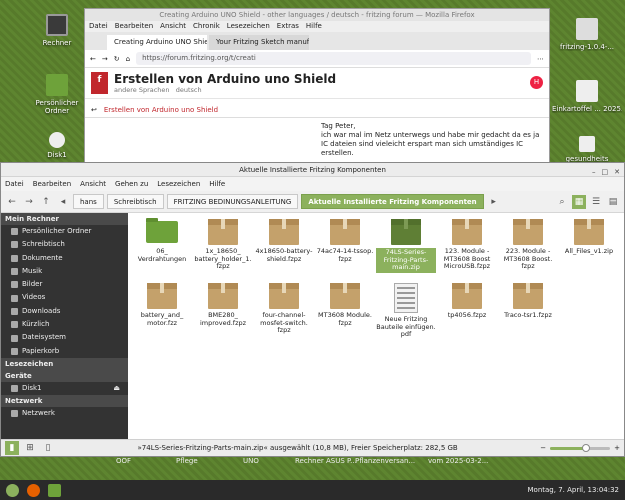 This screenshot has height=500, width=625. What do you see at coordinates (494, 202) in the screenshot?
I see `path-next-icon: ▸` at bounding box center [494, 202].